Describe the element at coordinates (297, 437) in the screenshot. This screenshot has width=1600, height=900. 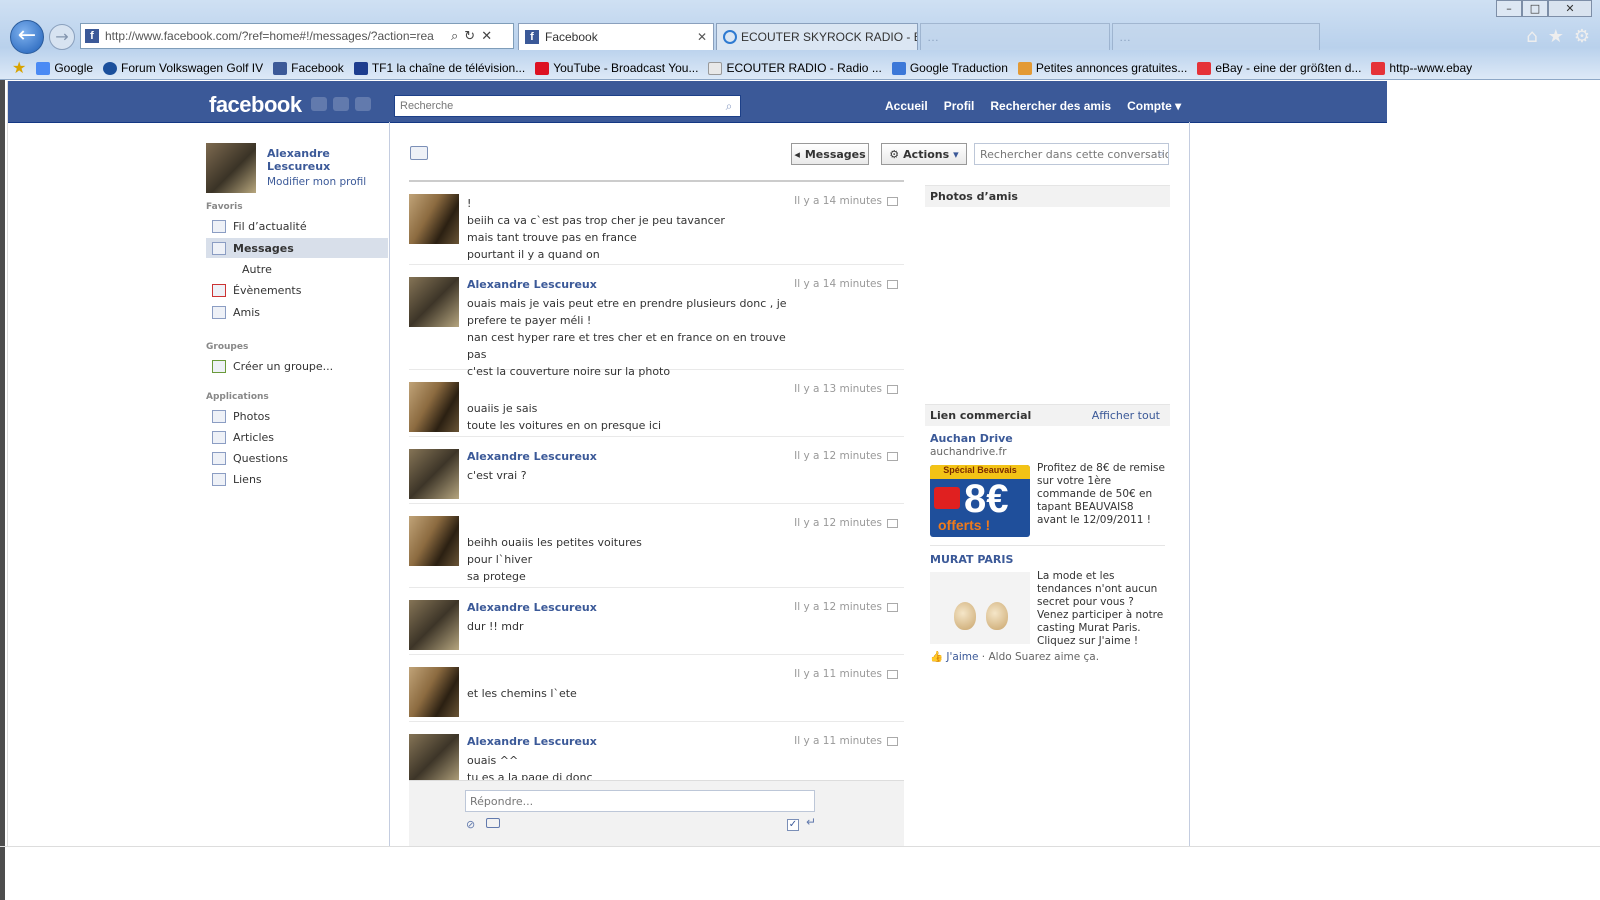
I see `sidebar-item-notes: Articles` at that location.